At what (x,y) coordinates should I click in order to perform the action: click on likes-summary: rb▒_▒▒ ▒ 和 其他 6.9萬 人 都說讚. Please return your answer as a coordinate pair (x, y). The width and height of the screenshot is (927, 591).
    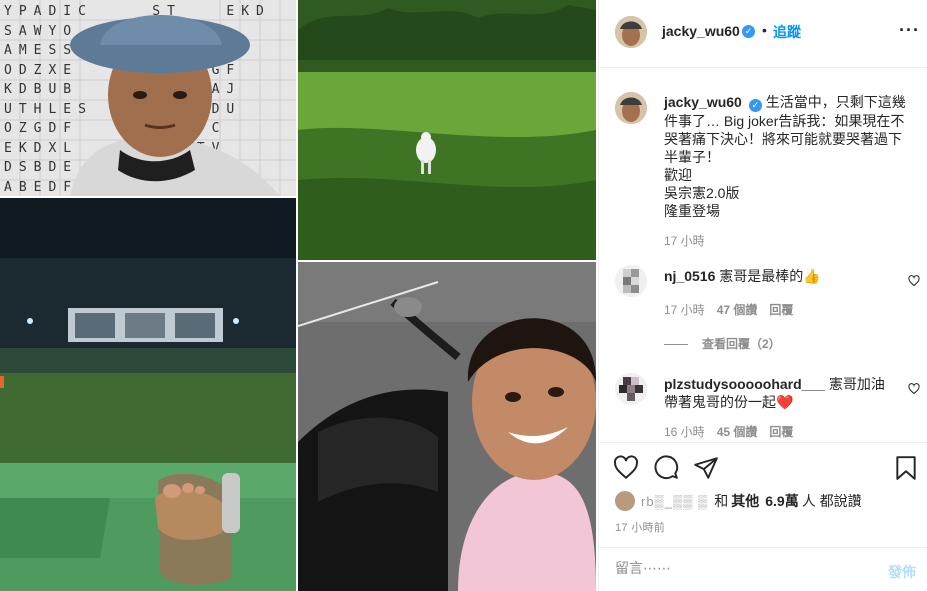
    Looking at the image, I should click on (738, 501).